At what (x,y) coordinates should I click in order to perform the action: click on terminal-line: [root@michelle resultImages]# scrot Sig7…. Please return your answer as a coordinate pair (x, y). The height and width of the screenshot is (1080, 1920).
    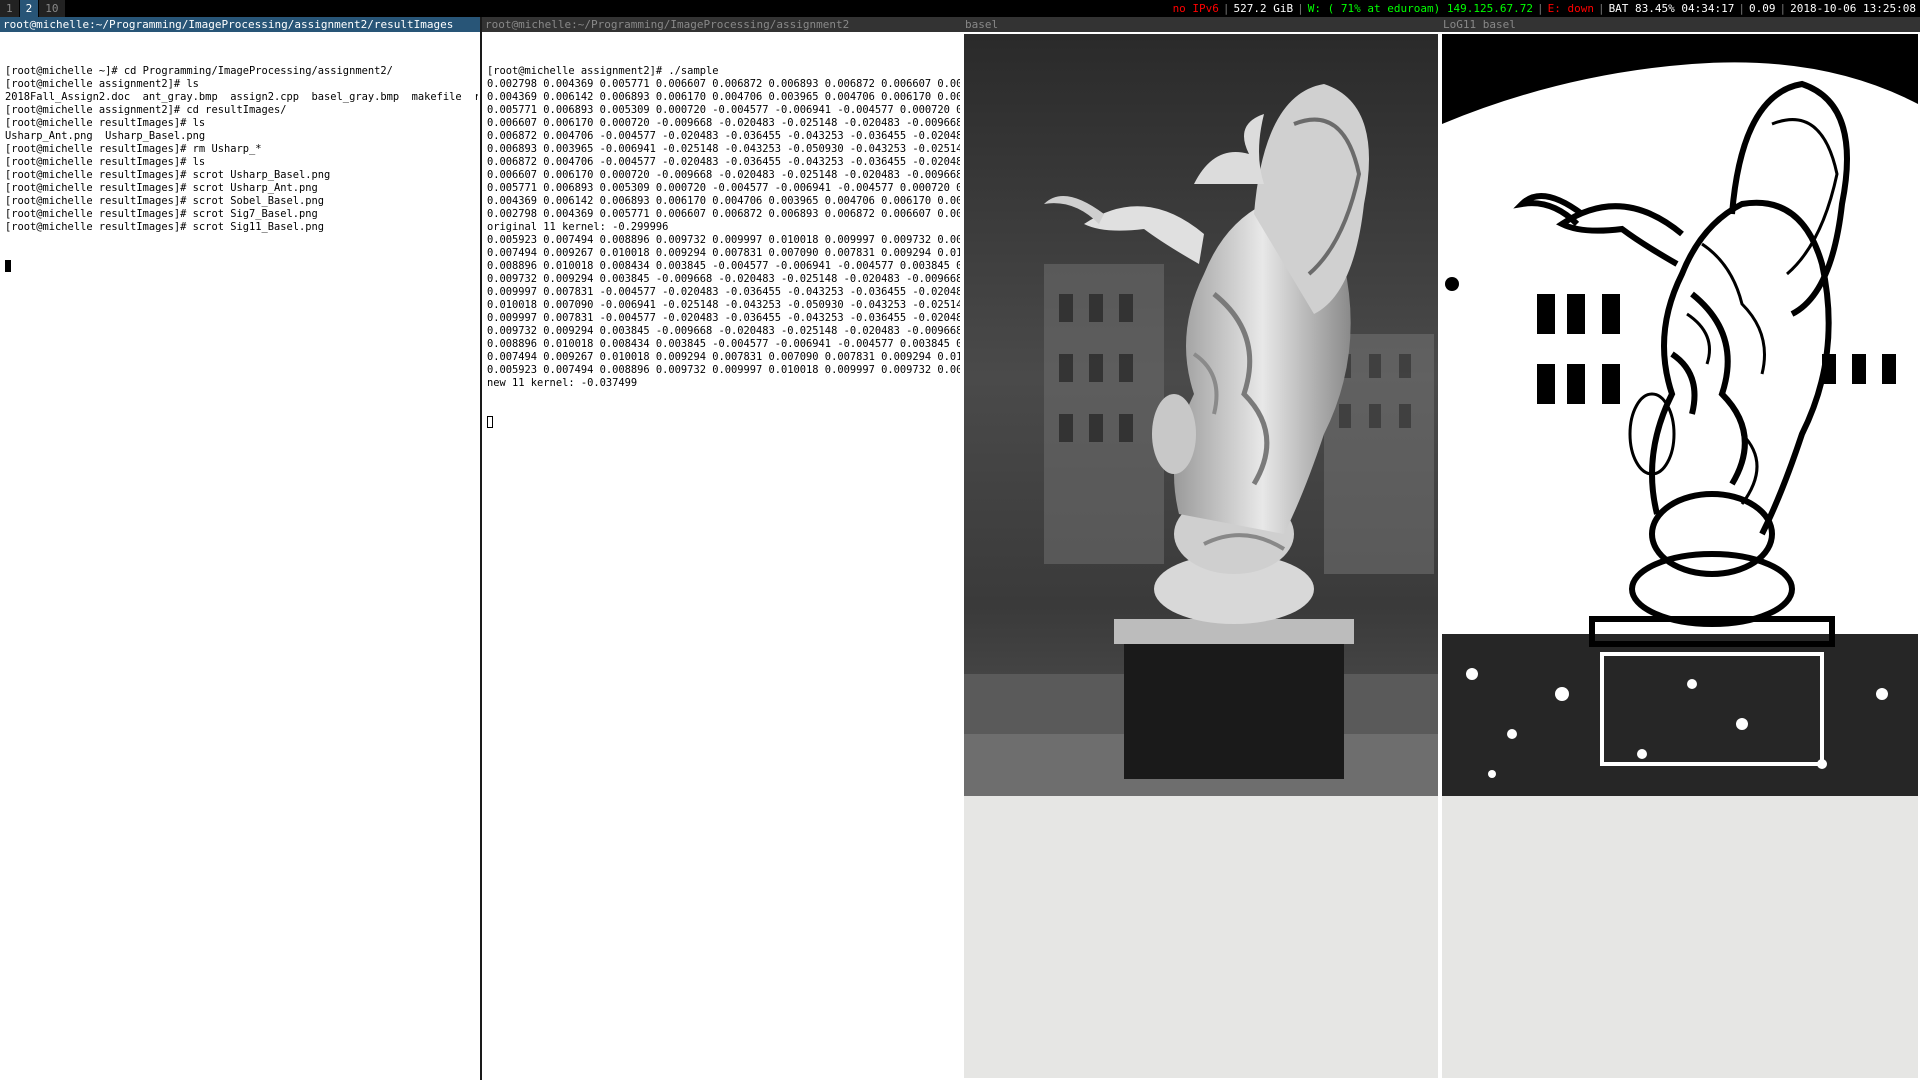
    Looking at the image, I should click on (161, 214).